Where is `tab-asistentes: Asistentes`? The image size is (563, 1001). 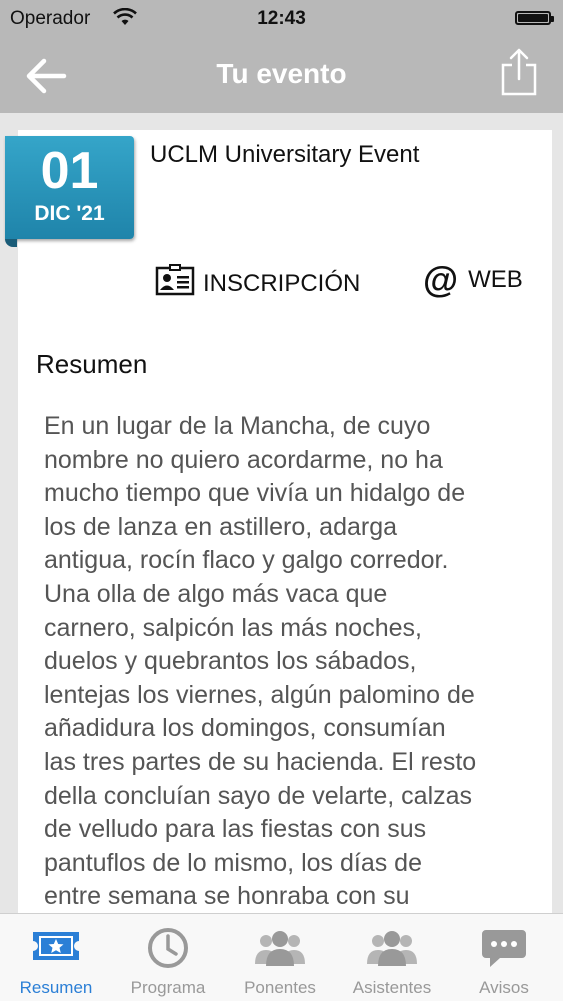 tab-asistentes: Asistentes is located at coordinates (392, 957).